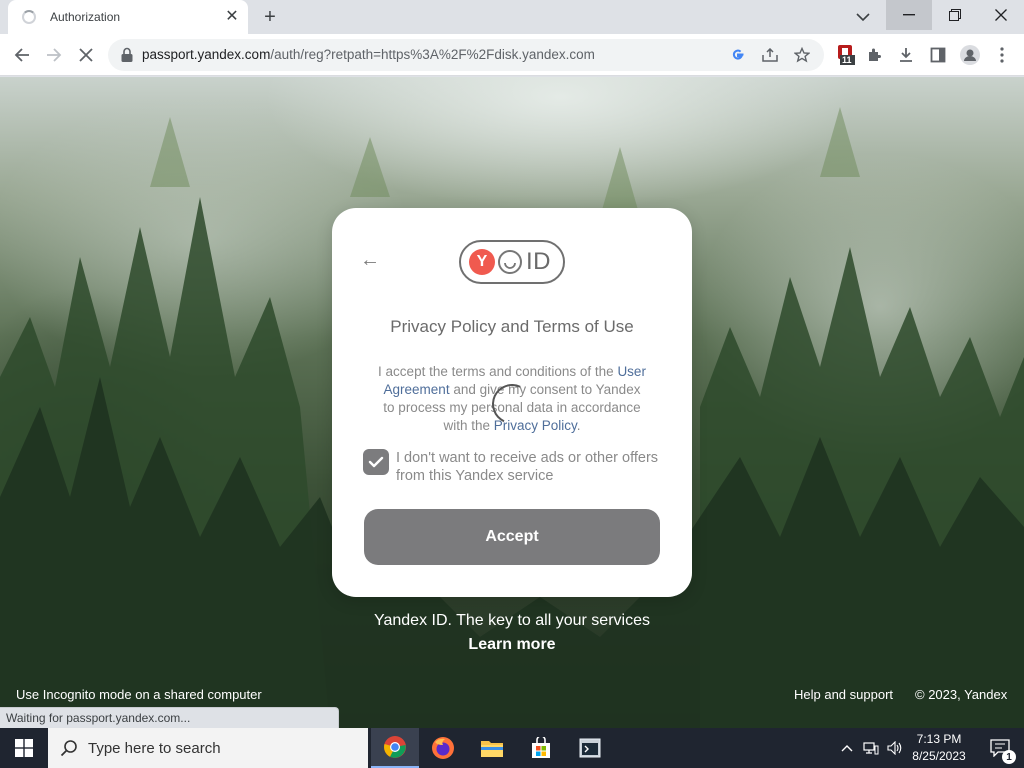 The image size is (1024, 768). What do you see at coordinates (482, 262) in the screenshot?
I see `yandex-y-icon: Y` at bounding box center [482, 262].